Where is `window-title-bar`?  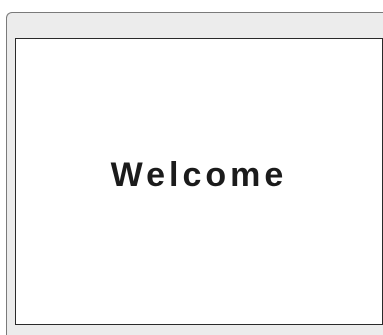 window-title-bar is located at coordinates (195, 25).